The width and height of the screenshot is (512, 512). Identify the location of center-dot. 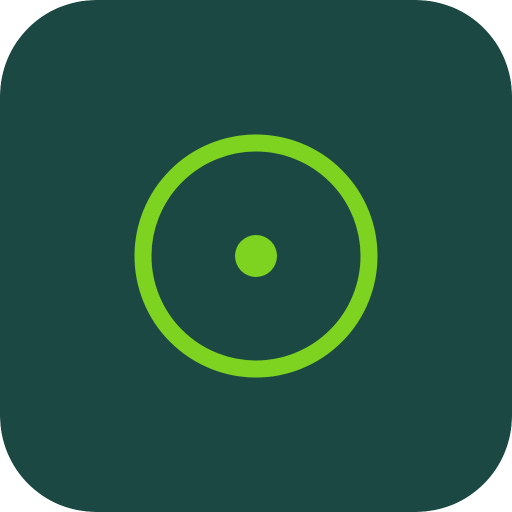
(256, 256).